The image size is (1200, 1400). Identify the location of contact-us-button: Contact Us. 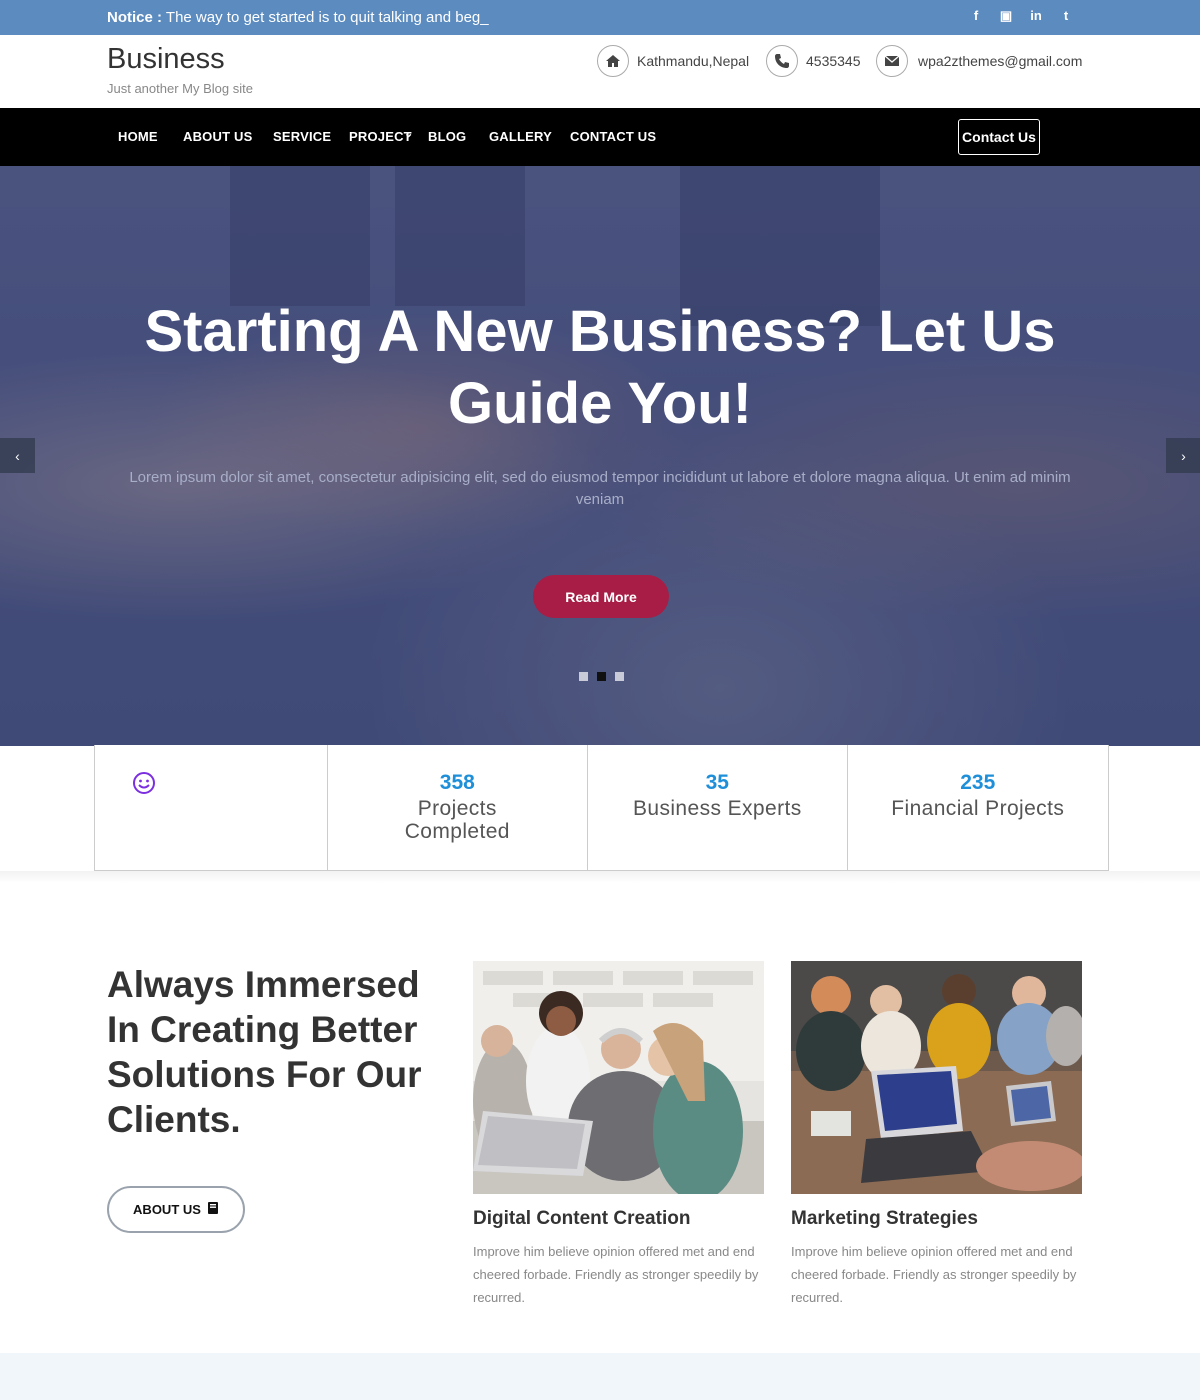
(999, 137).